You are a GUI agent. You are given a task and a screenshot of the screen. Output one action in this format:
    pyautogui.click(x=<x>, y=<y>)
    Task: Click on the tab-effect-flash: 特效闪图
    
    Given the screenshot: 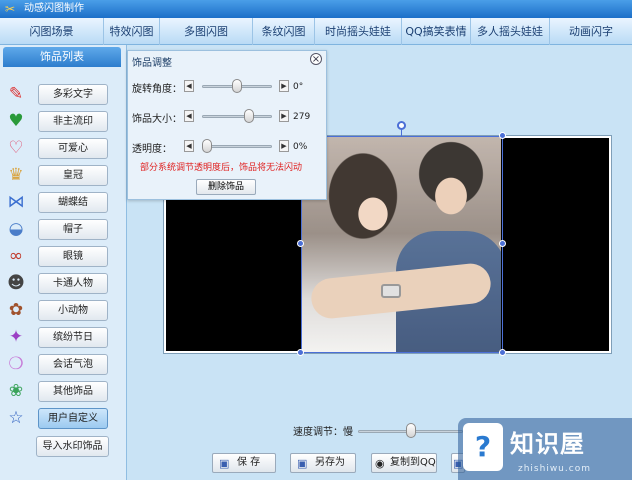 What is the action you would take?
    pyautogui.click(x=132, y=31)
    